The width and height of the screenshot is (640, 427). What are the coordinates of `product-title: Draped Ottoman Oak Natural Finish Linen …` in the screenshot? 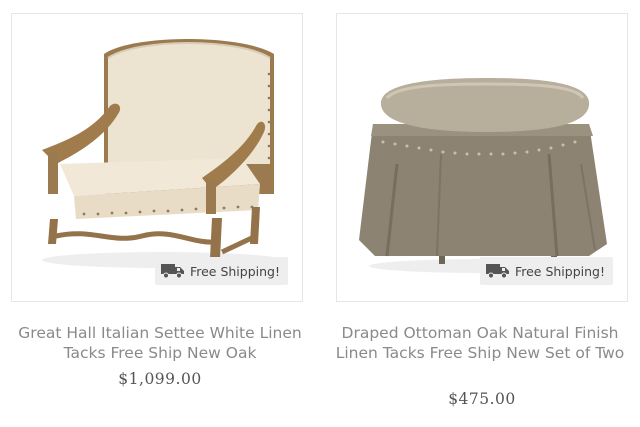 It's located at (480, 343).